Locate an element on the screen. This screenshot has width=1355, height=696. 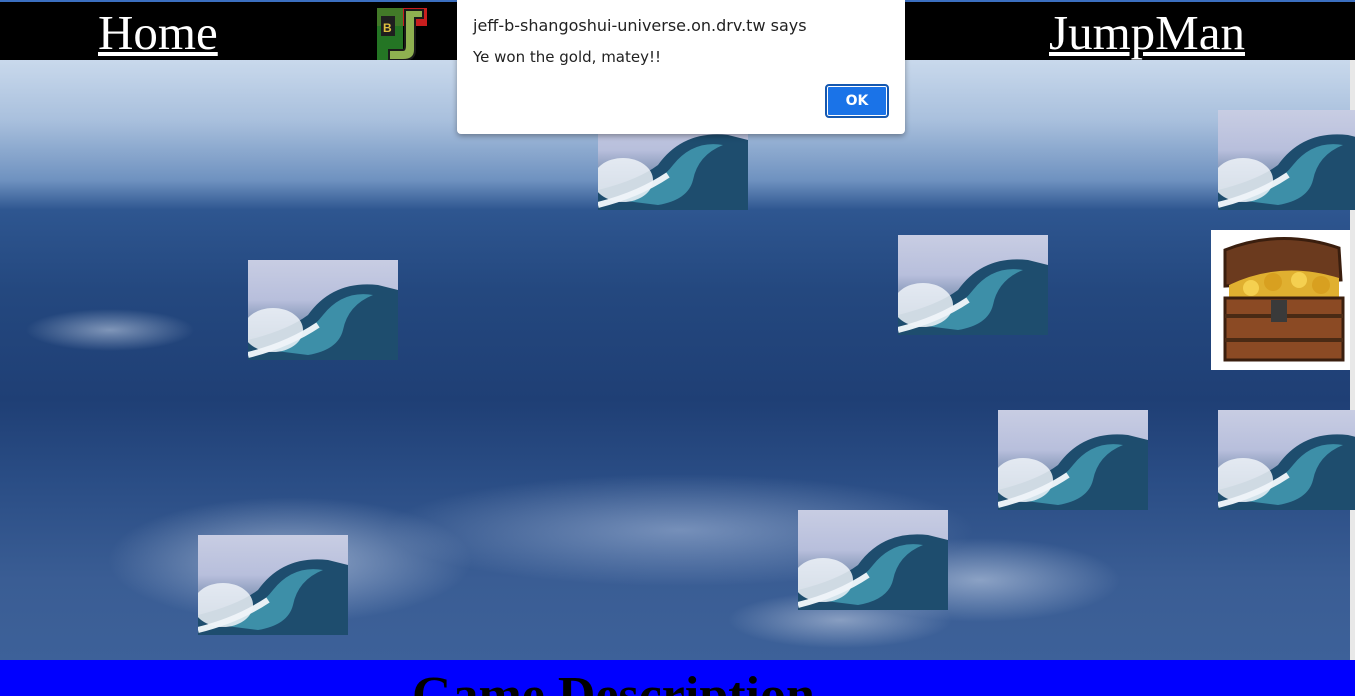
ok-button: OK is located at coordinates (857, 101).